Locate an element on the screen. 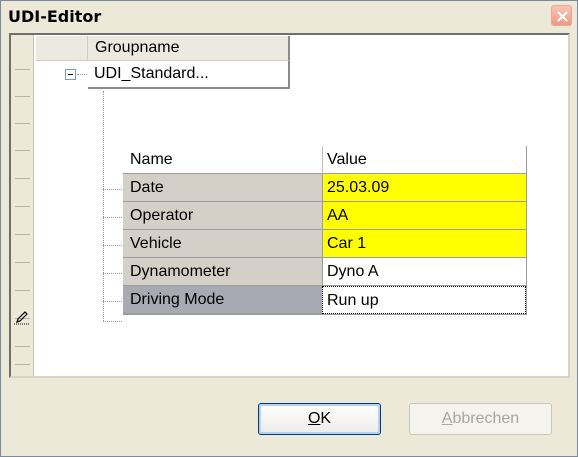  pencil-icon is located at coordinates (21, 318).